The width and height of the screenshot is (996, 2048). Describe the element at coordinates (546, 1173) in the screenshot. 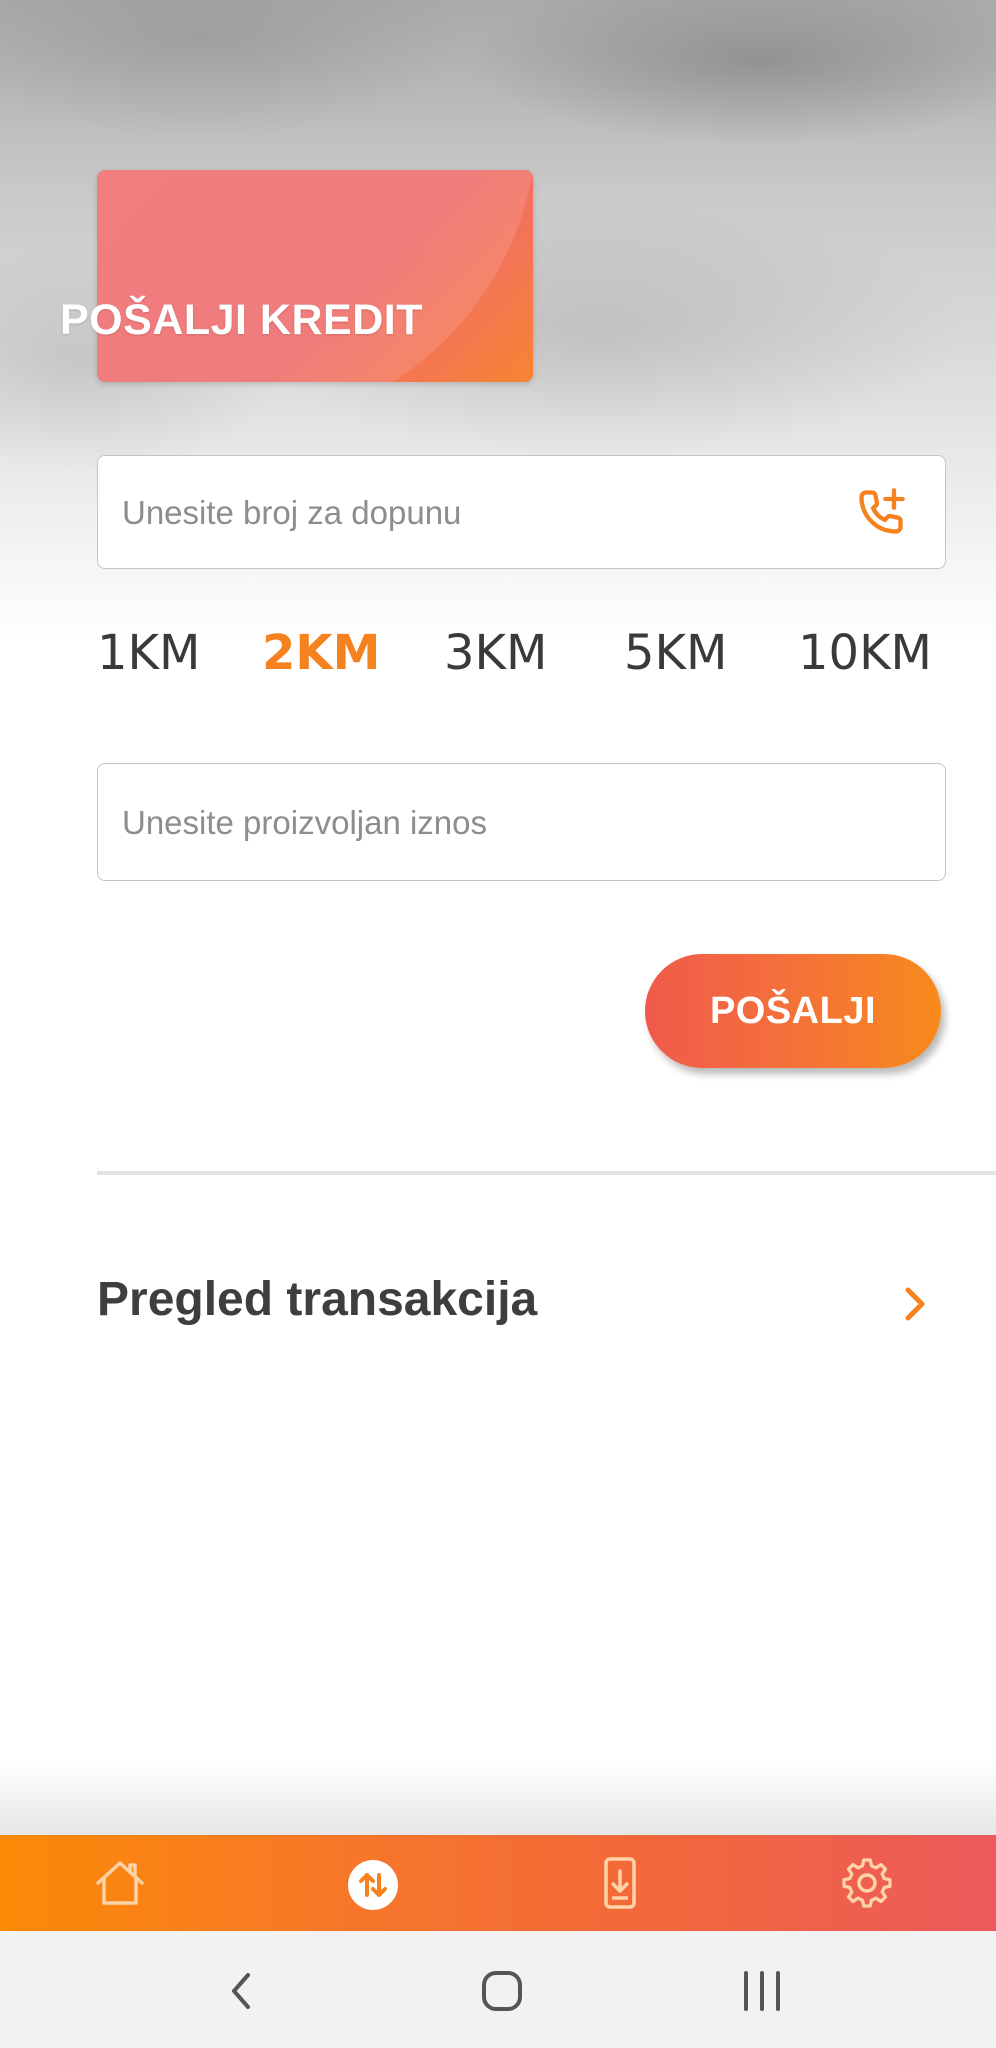

I see `divider` at that location.